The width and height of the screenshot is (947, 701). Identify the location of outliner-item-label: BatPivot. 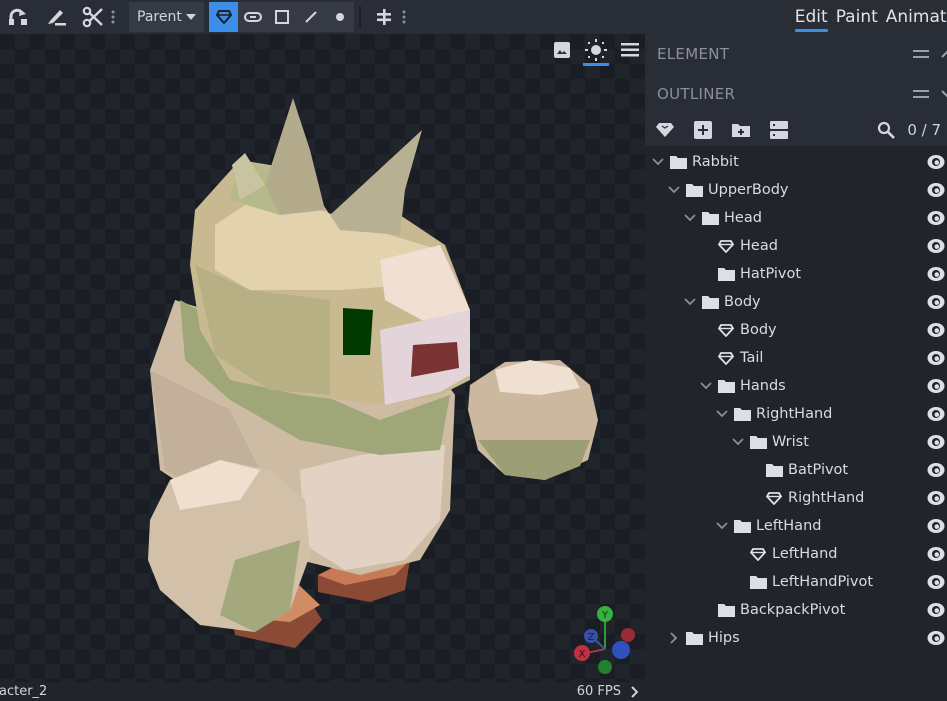
(818, 470).